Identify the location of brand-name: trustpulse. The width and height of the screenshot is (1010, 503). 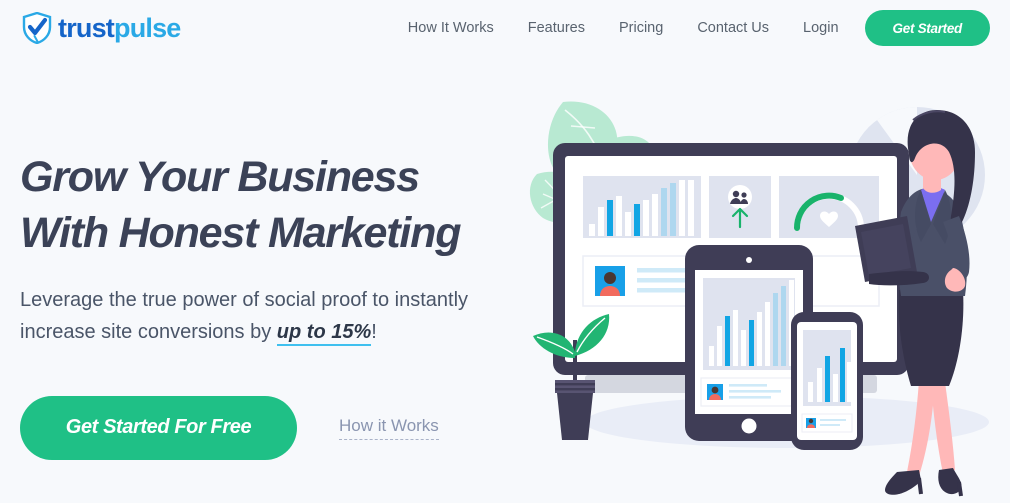
(119, 27).